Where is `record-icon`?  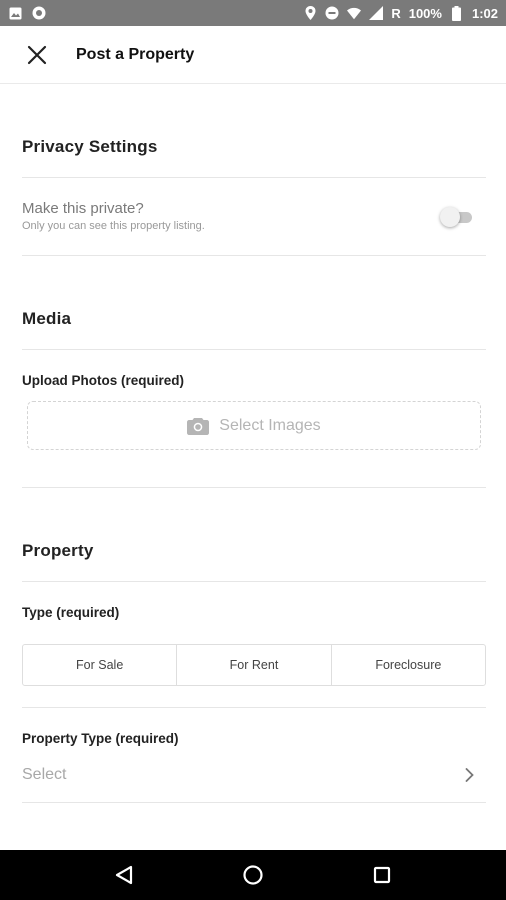 record-icon is located at coordinates (39, 13).